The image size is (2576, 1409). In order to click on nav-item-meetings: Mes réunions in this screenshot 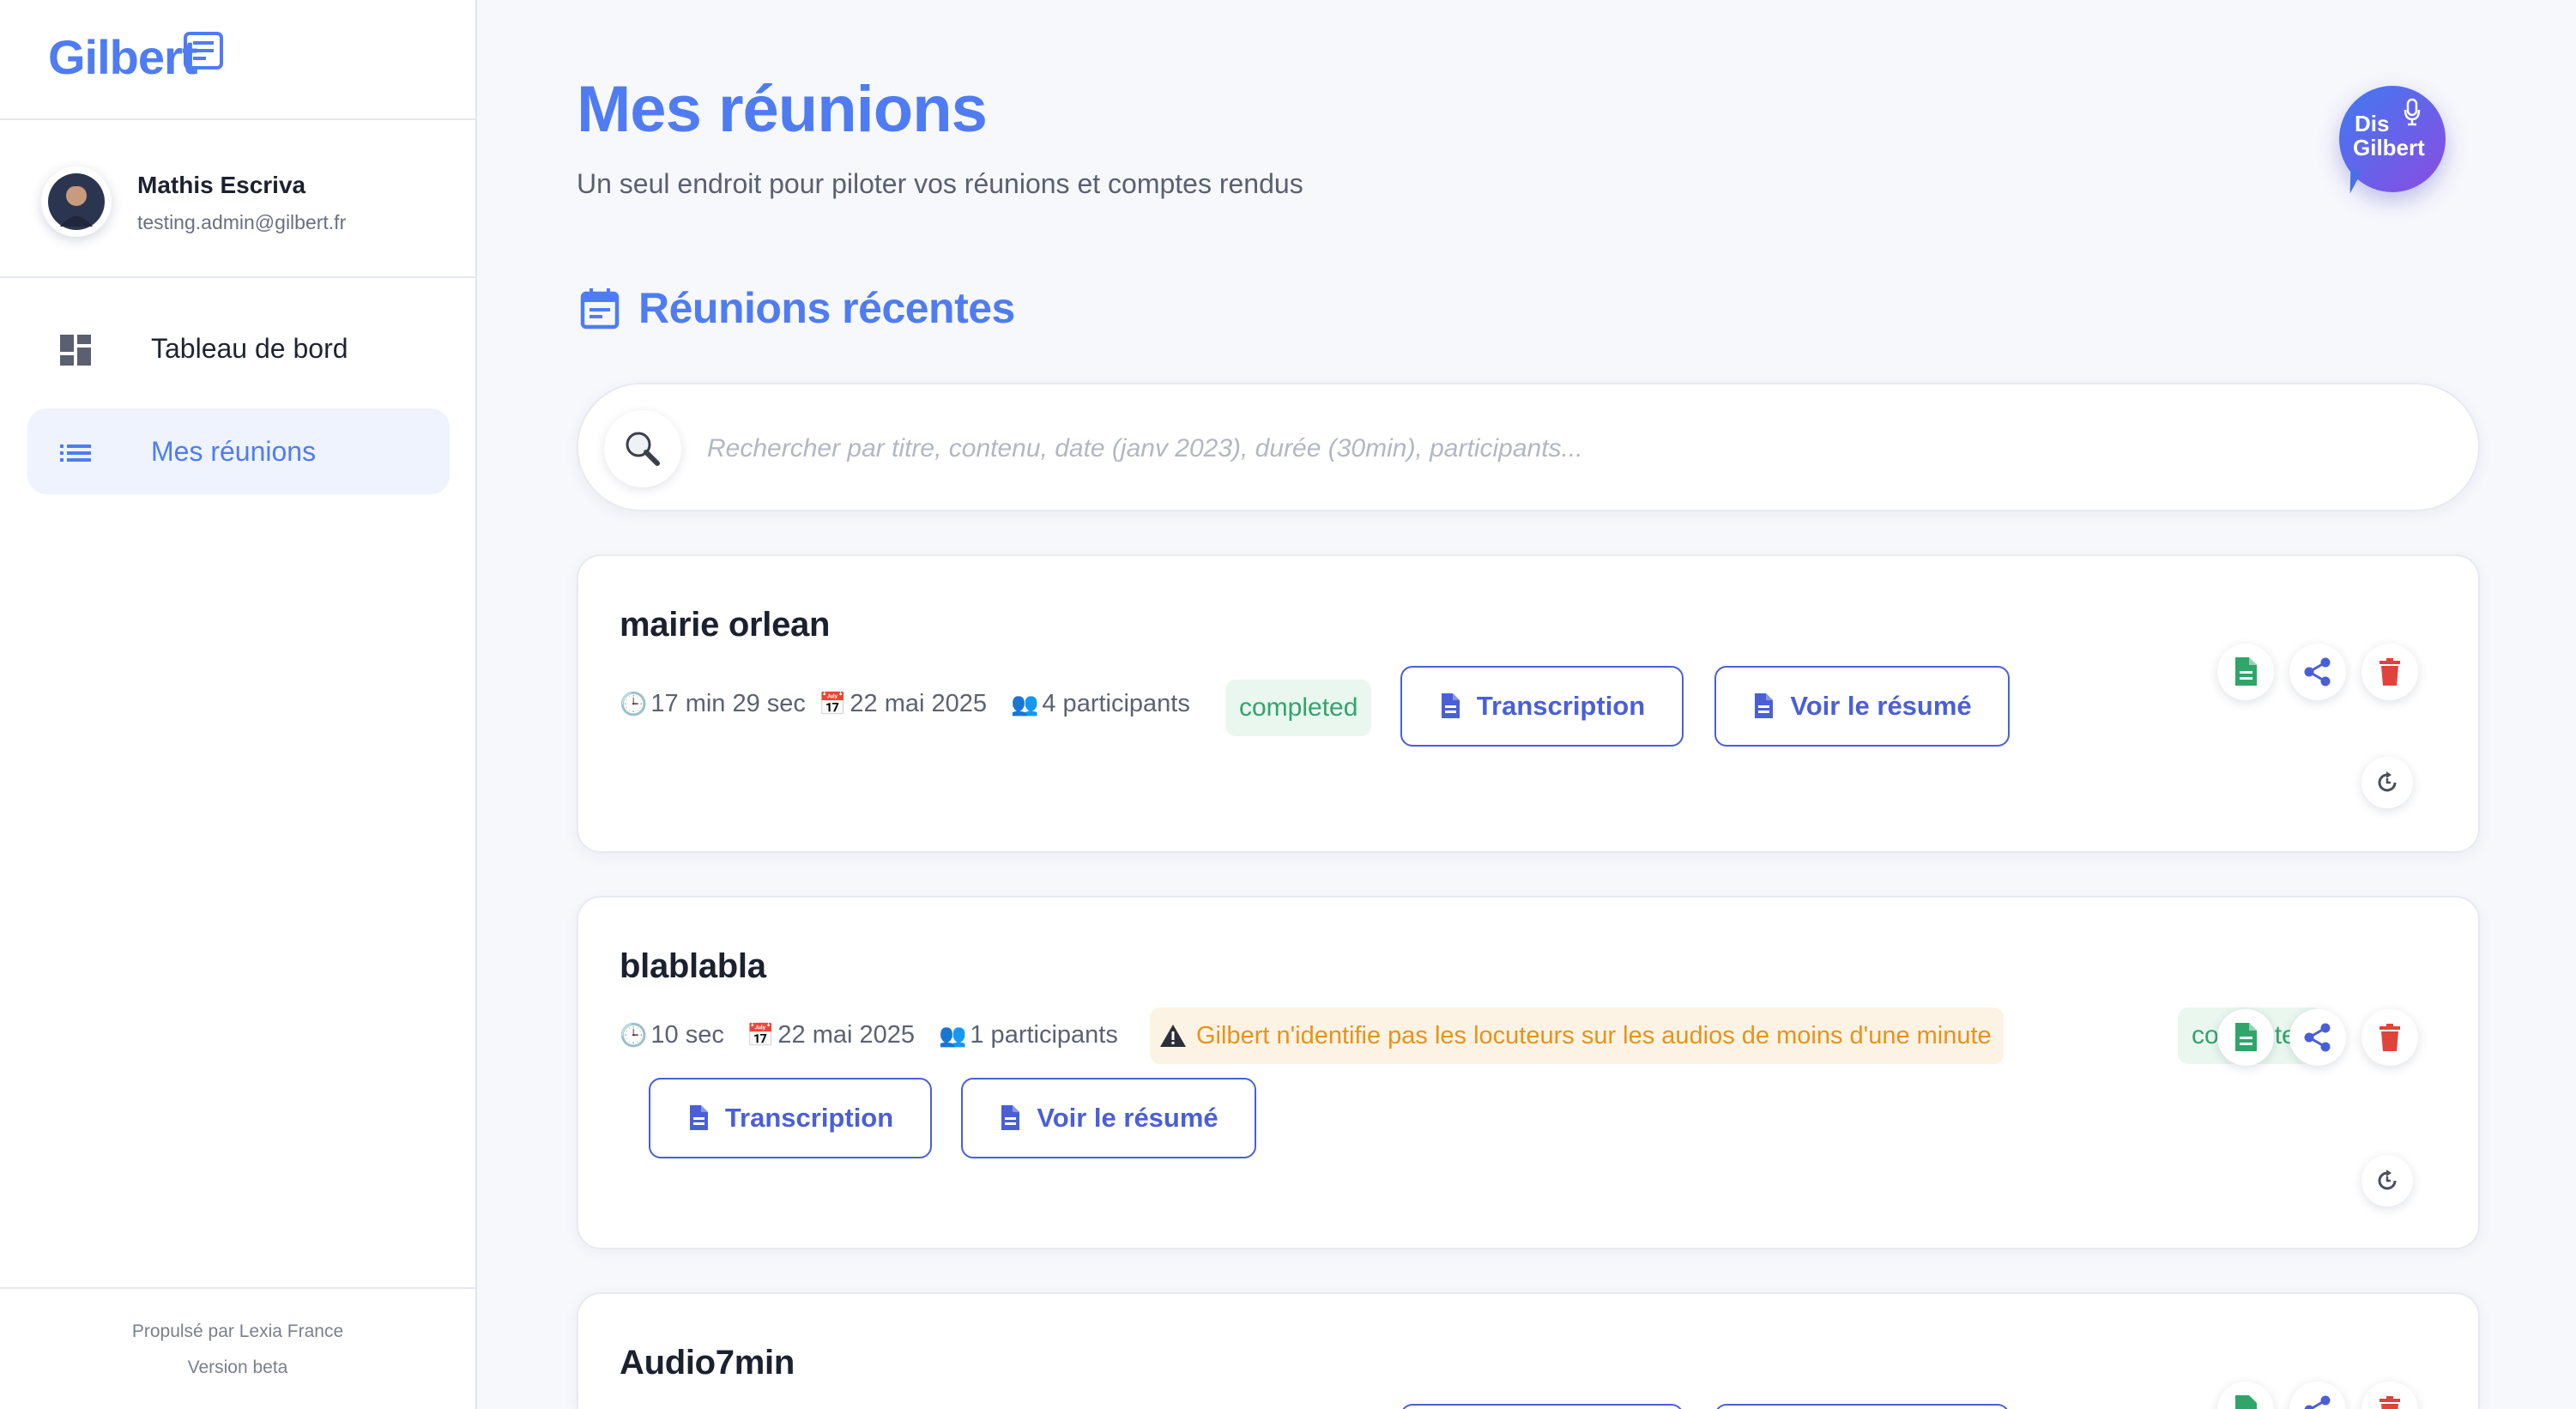, I will do `click(238, 451)`.